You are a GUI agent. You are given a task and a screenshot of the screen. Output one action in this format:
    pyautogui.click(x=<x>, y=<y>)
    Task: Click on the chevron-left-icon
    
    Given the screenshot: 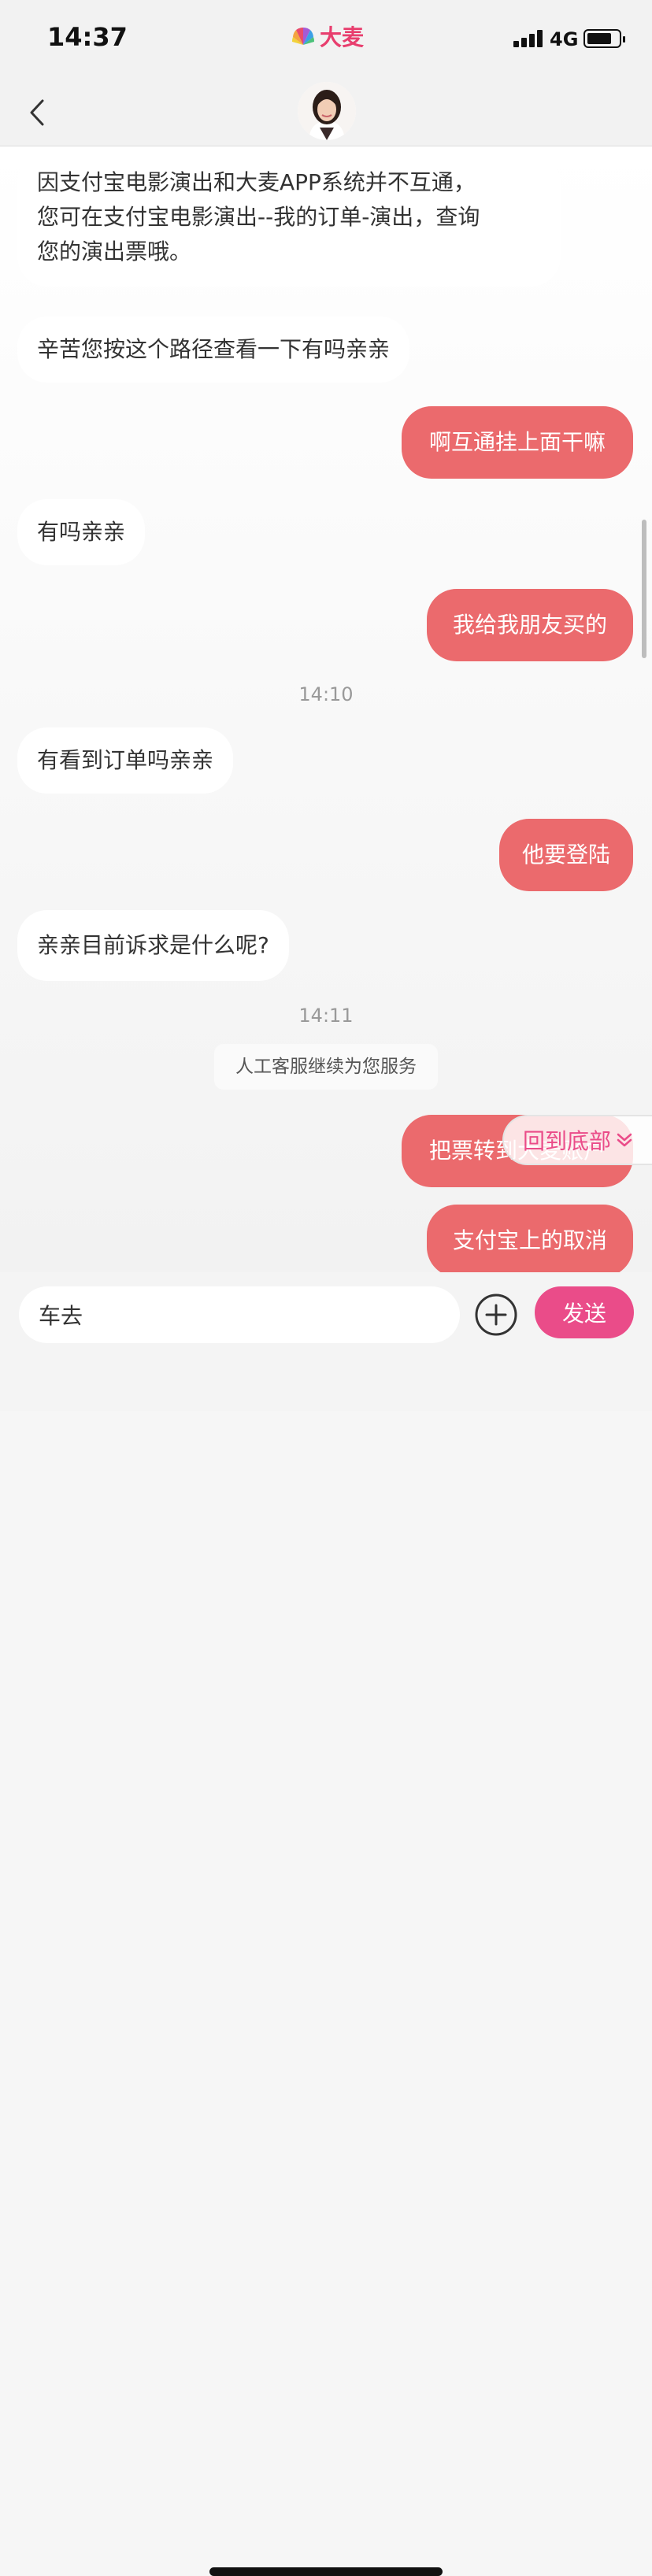 What is the action you would take?
    pyautogui.click(x=37, y=112)
    